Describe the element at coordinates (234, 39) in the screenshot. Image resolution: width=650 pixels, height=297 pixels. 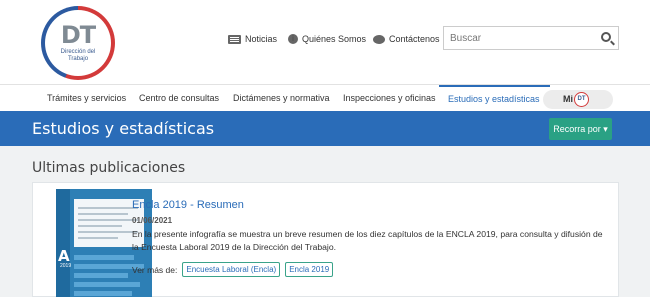
I see `newspaper-icon` at that location.